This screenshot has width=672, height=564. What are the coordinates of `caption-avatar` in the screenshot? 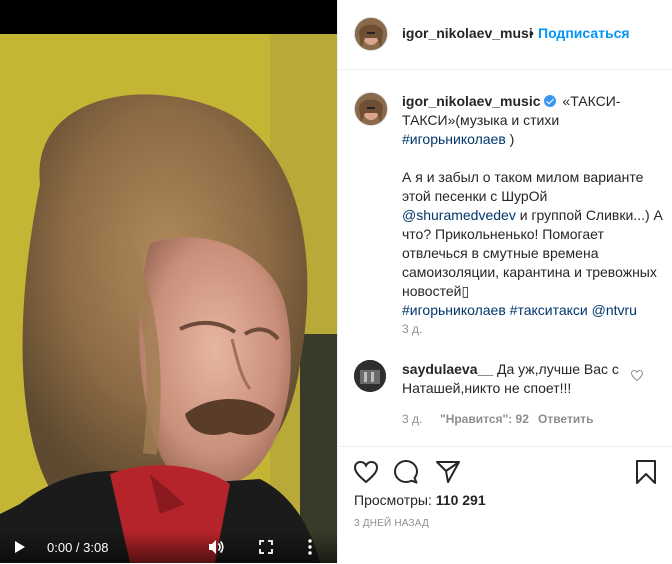 It's located at (371, 109).